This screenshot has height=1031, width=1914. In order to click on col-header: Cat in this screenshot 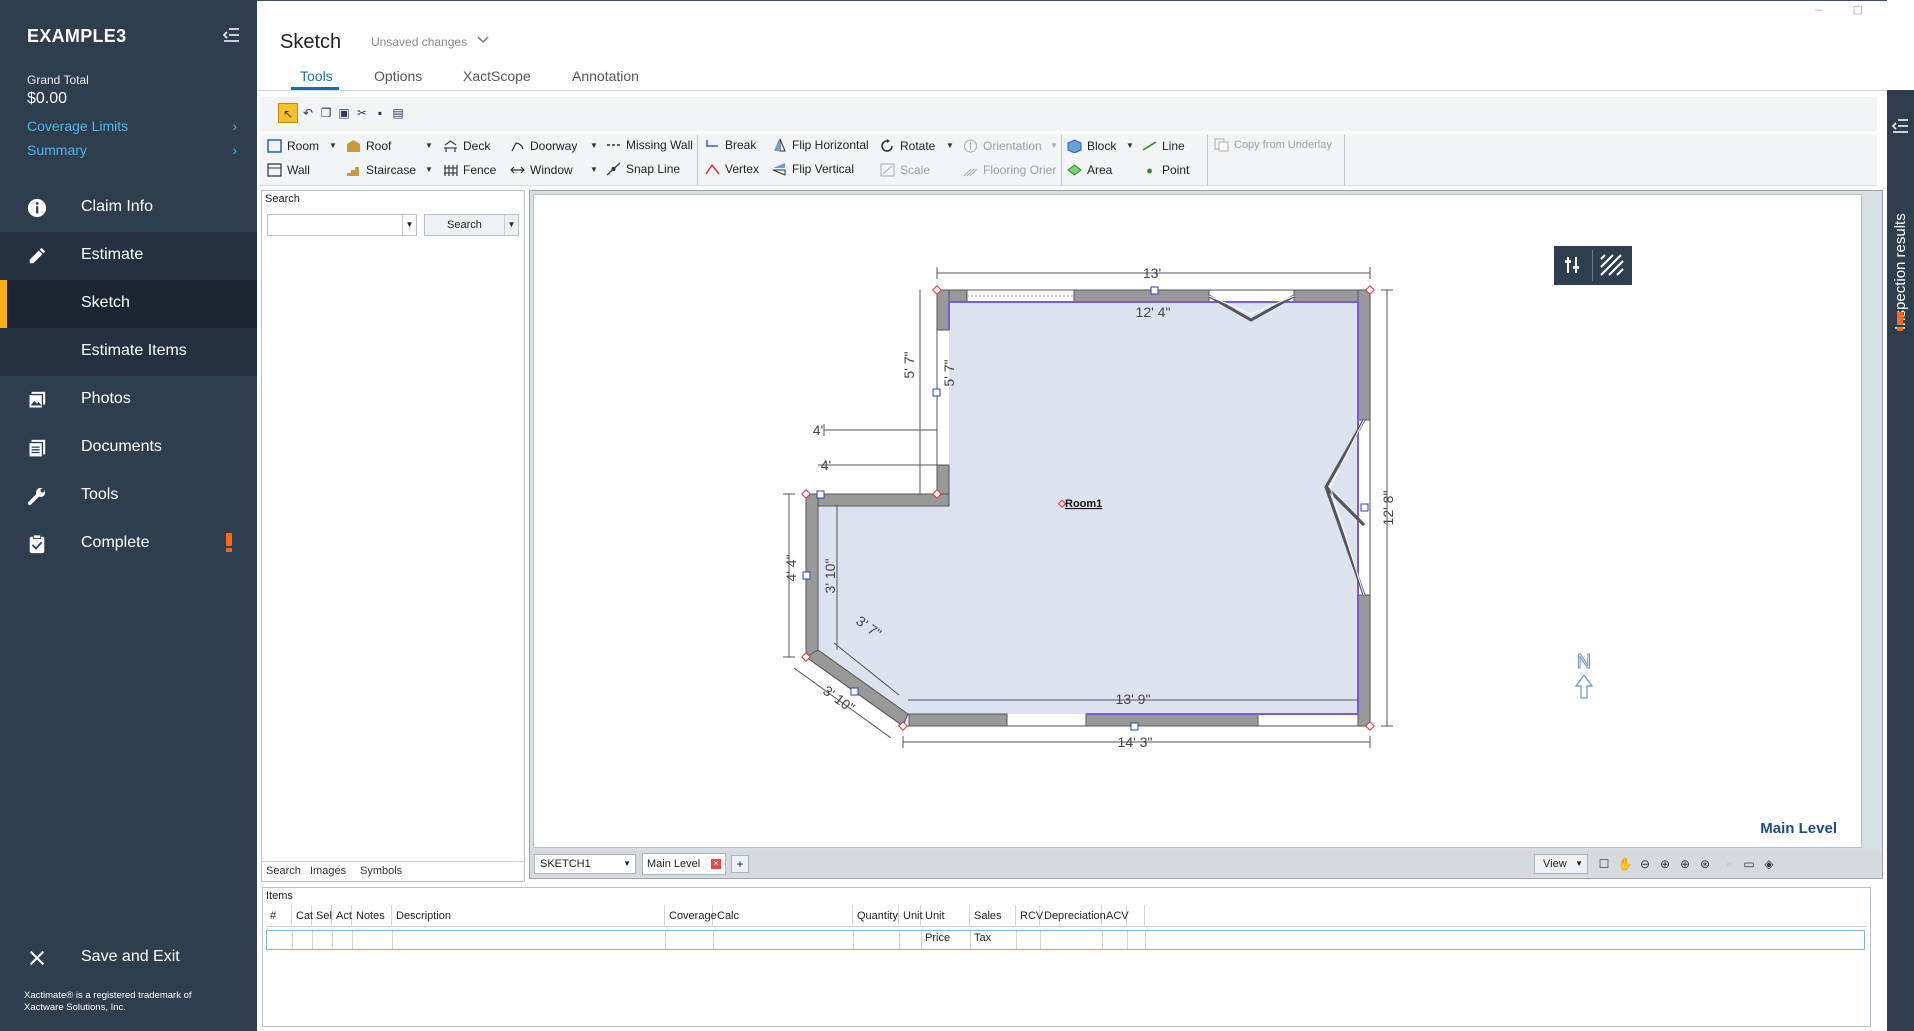, I will do `click(302, 916)`.